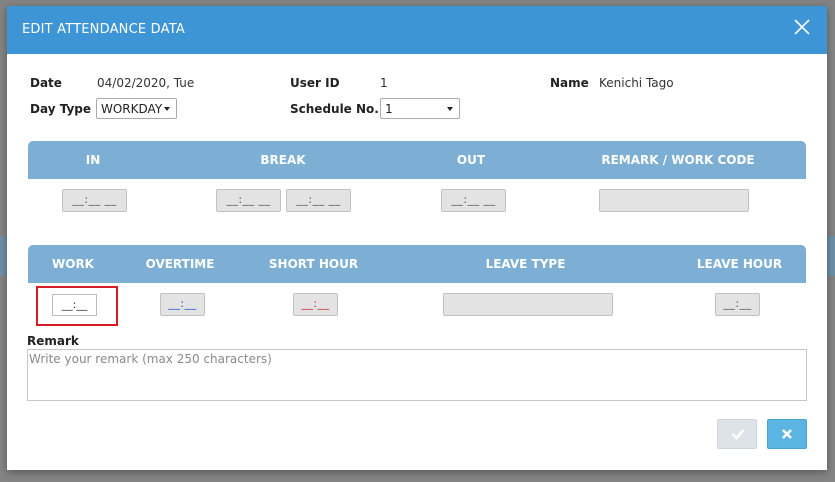 The width and height of the screenshot is (835, 482). Describe the element at coordinates (384, 83) in the screenshot. I see `user-id-value: 1` at that location.